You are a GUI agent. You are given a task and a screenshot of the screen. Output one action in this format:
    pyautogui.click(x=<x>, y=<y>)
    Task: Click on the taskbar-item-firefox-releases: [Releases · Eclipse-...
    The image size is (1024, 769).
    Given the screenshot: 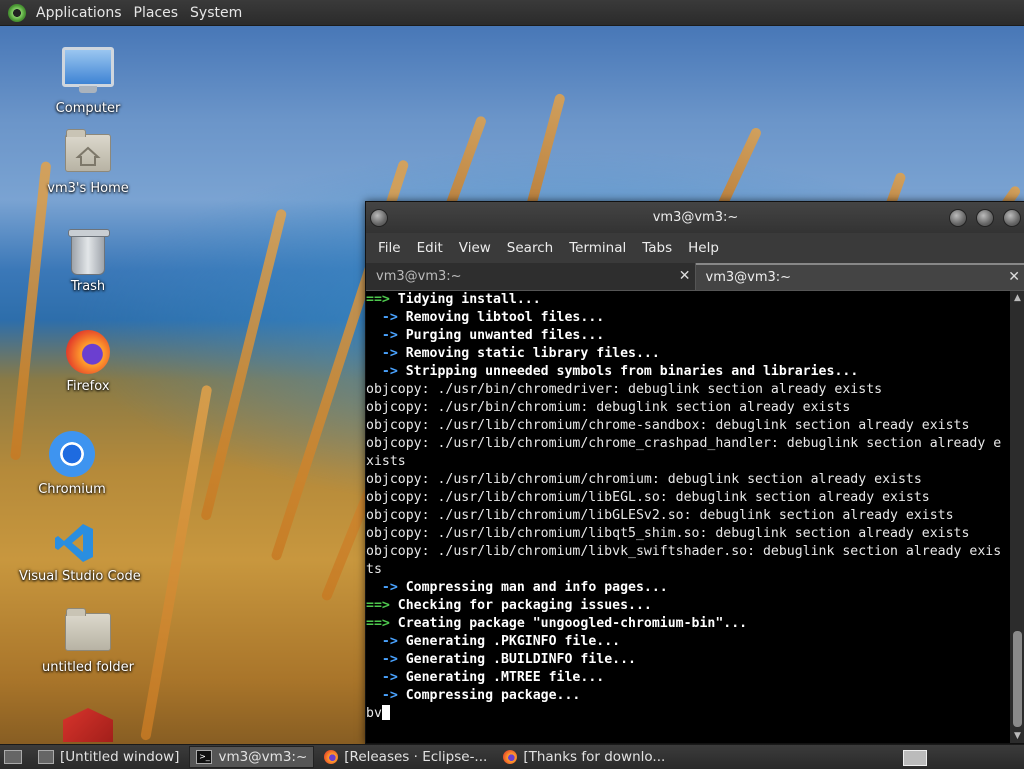 What is the action you would take?
    pyautogui.click(x=405, y=757)
    